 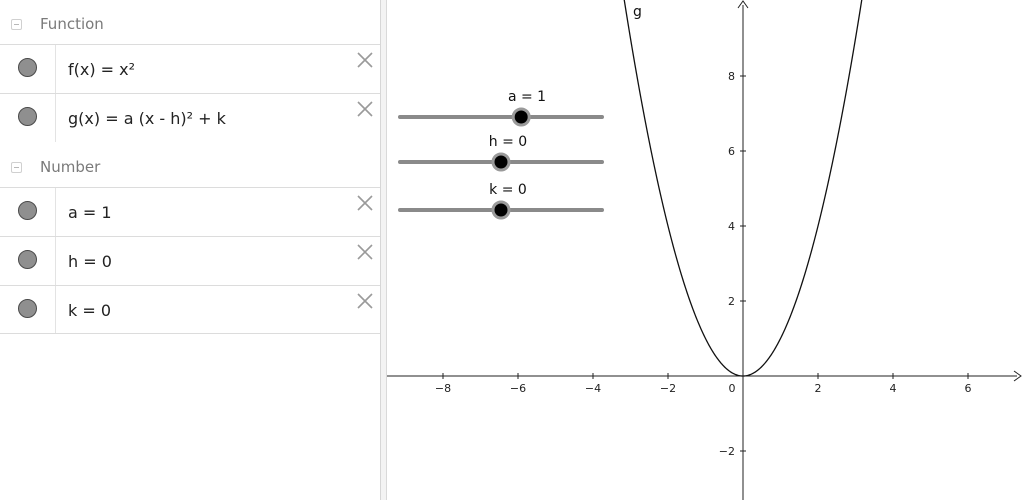 I want to click on group-header-function: Function, so click(x=190, y=24).